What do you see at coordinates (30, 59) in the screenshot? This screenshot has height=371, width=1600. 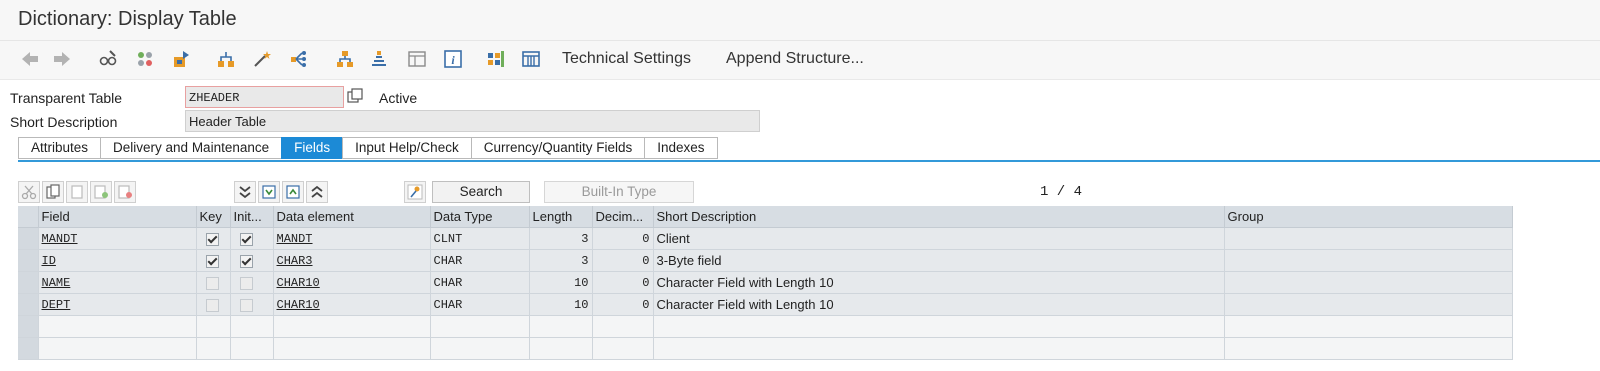 I see `back-arrow-icon` at bounding box center [30, 59].